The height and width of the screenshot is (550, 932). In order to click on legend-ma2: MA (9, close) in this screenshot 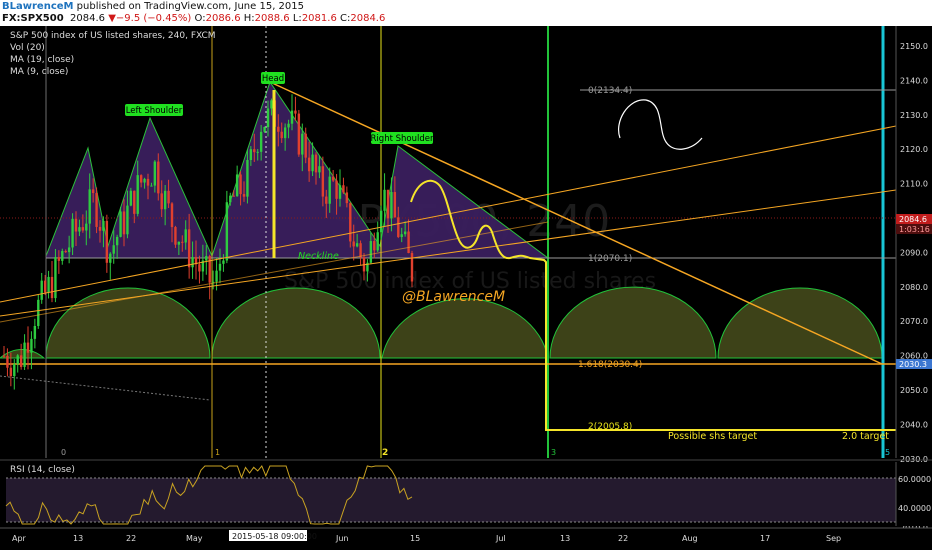, I will do `click(39, 72)`.